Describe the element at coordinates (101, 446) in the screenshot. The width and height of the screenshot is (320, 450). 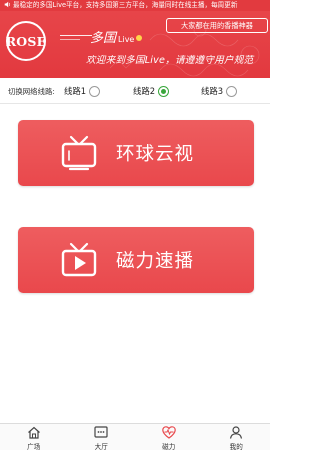
I see `nav-label: 大厅` at that location.